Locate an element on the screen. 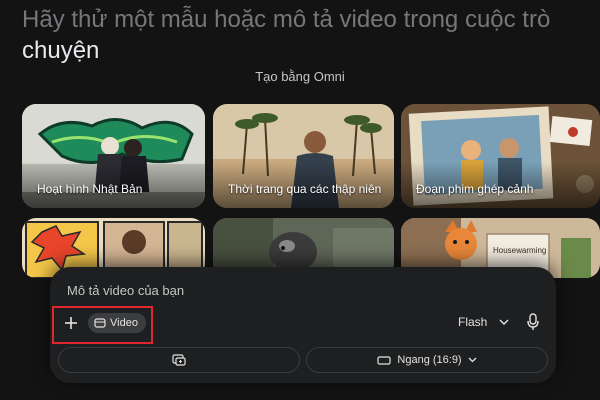 The width and height of the screenshot is (600, 400). video-mode-chip: Video is located at coordinates (117, 323).